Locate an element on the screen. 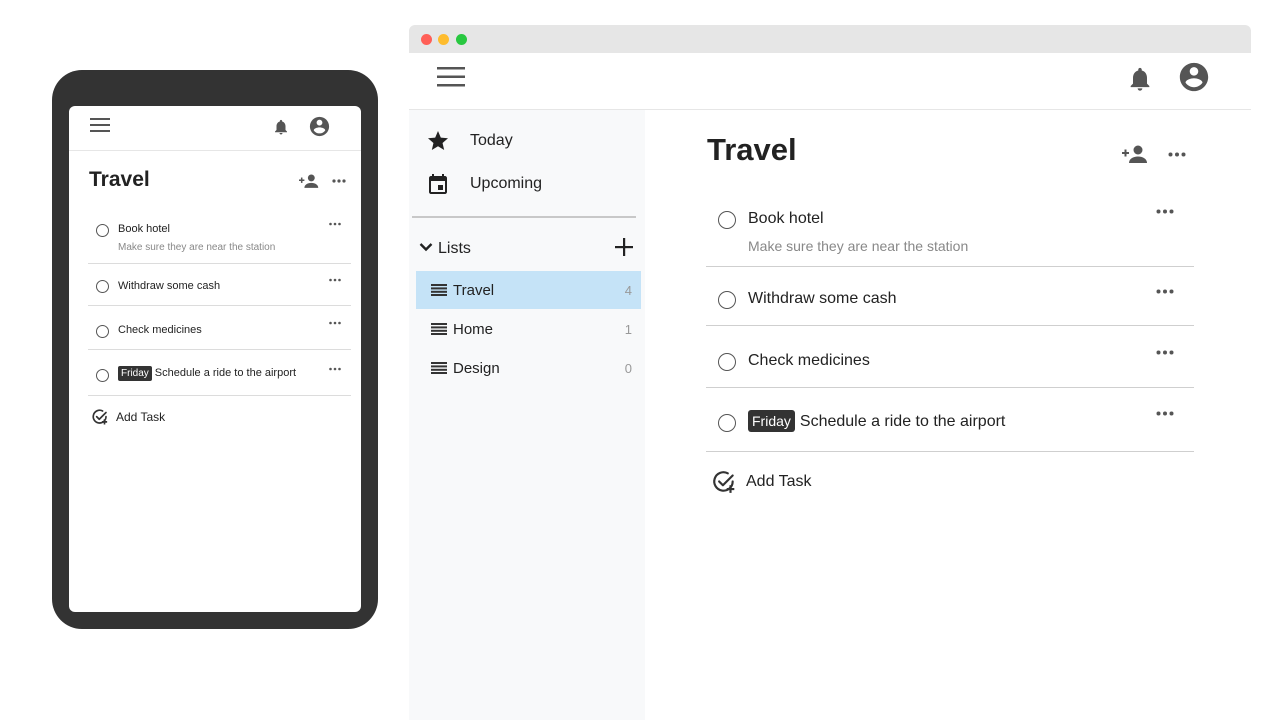  window-titlebar is located at coordinates (830, 39).